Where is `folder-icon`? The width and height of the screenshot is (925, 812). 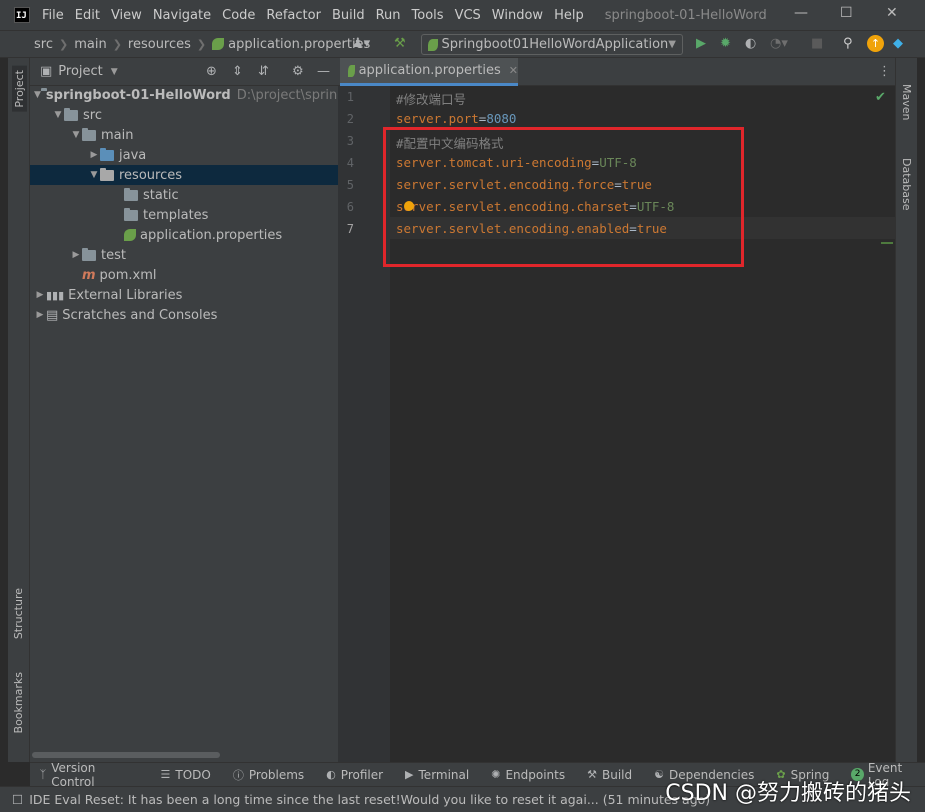 folder-icon is located at coordinates (71, 114).